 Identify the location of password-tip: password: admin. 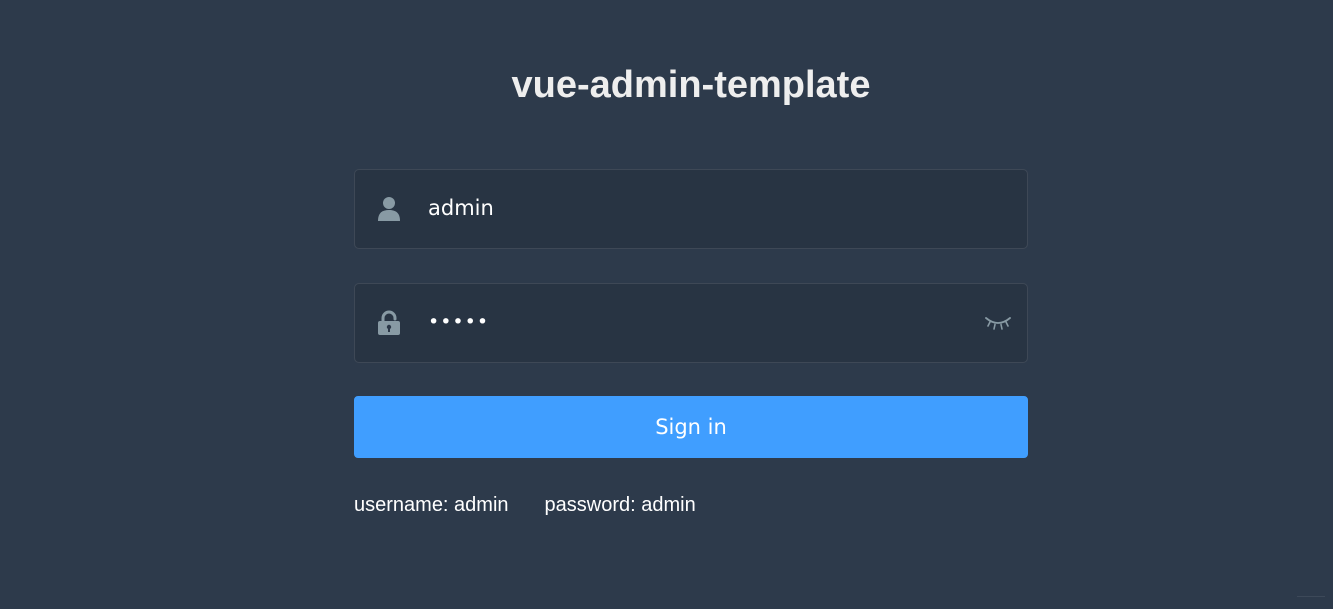
(620, 505).